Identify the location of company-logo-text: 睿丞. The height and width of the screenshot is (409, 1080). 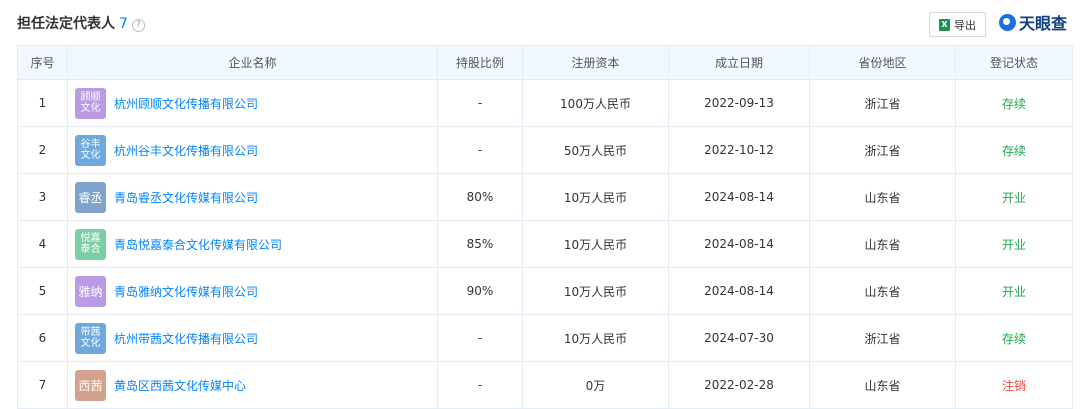
(90, 197).